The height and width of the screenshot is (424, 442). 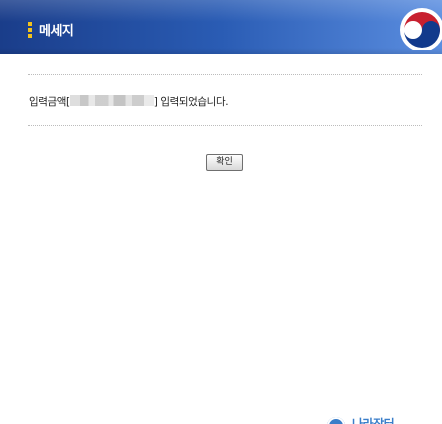 I want to click on footer-logo: 나라장터, so click(x=384, y=419).